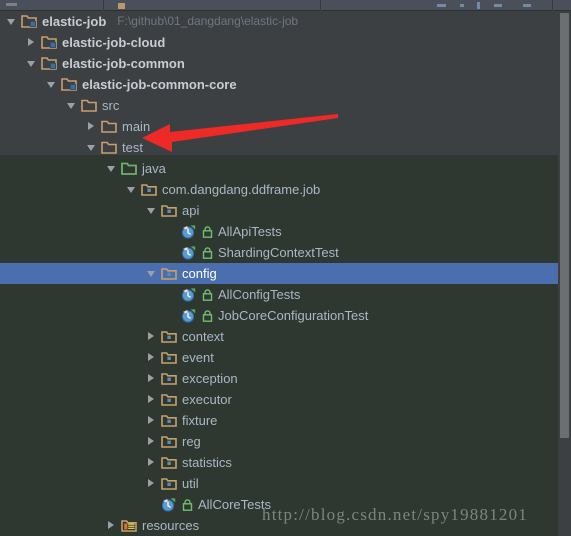 This screenshot has height=536, width=571. Describe the element at coordinates (49, 42) in the screenshot. I see `module-icon` at that location.